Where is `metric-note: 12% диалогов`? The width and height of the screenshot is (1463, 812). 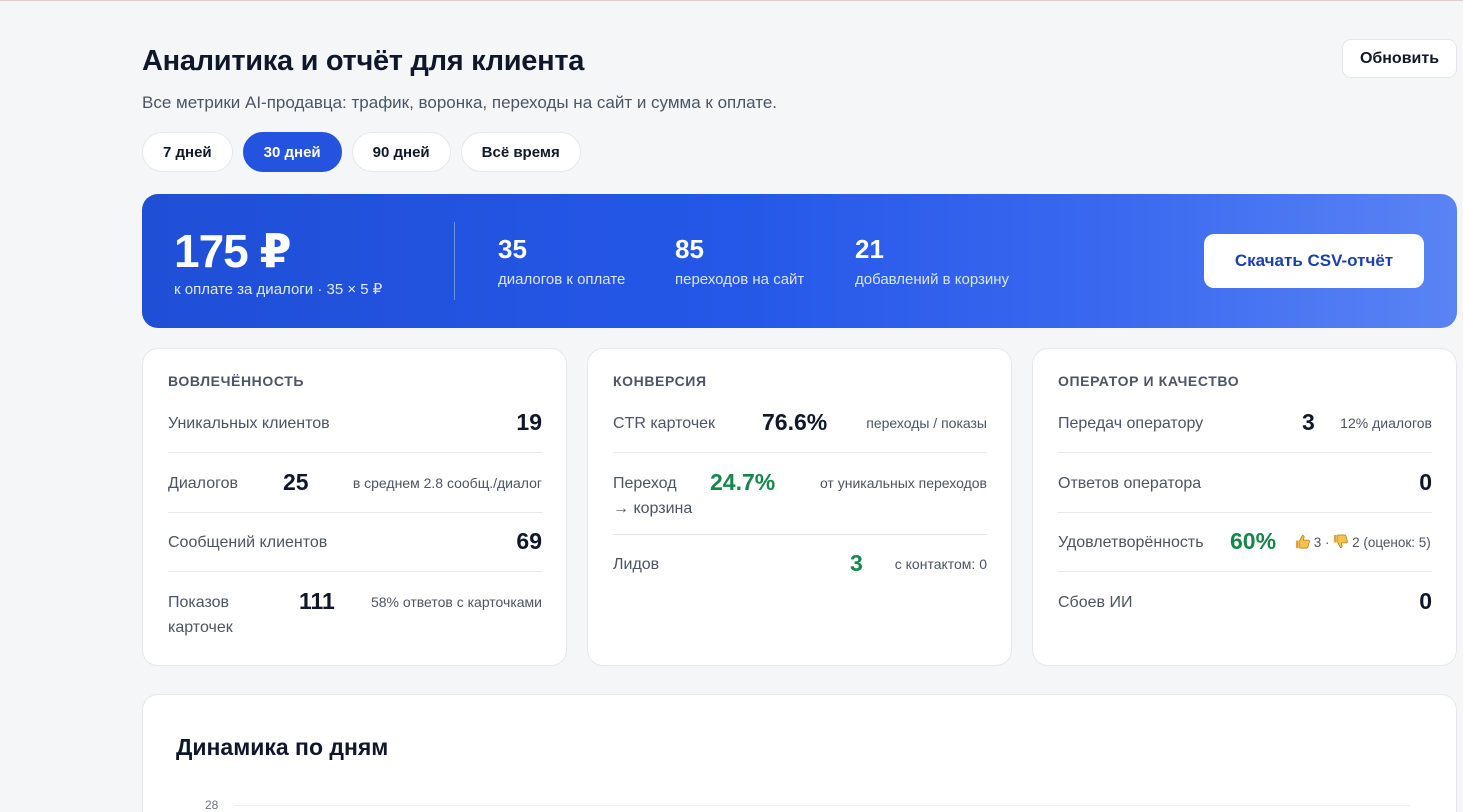 metric-note: 12% диалогов is located at coordinates (1386, 423).